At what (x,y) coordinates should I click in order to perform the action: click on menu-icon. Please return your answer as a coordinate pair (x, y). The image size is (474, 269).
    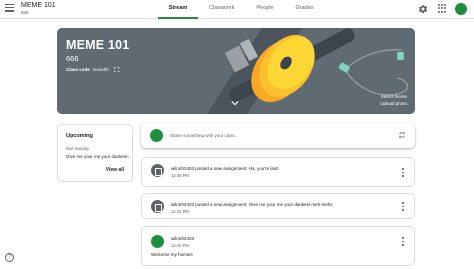
    Looking at the image, I should click on (9, 8).